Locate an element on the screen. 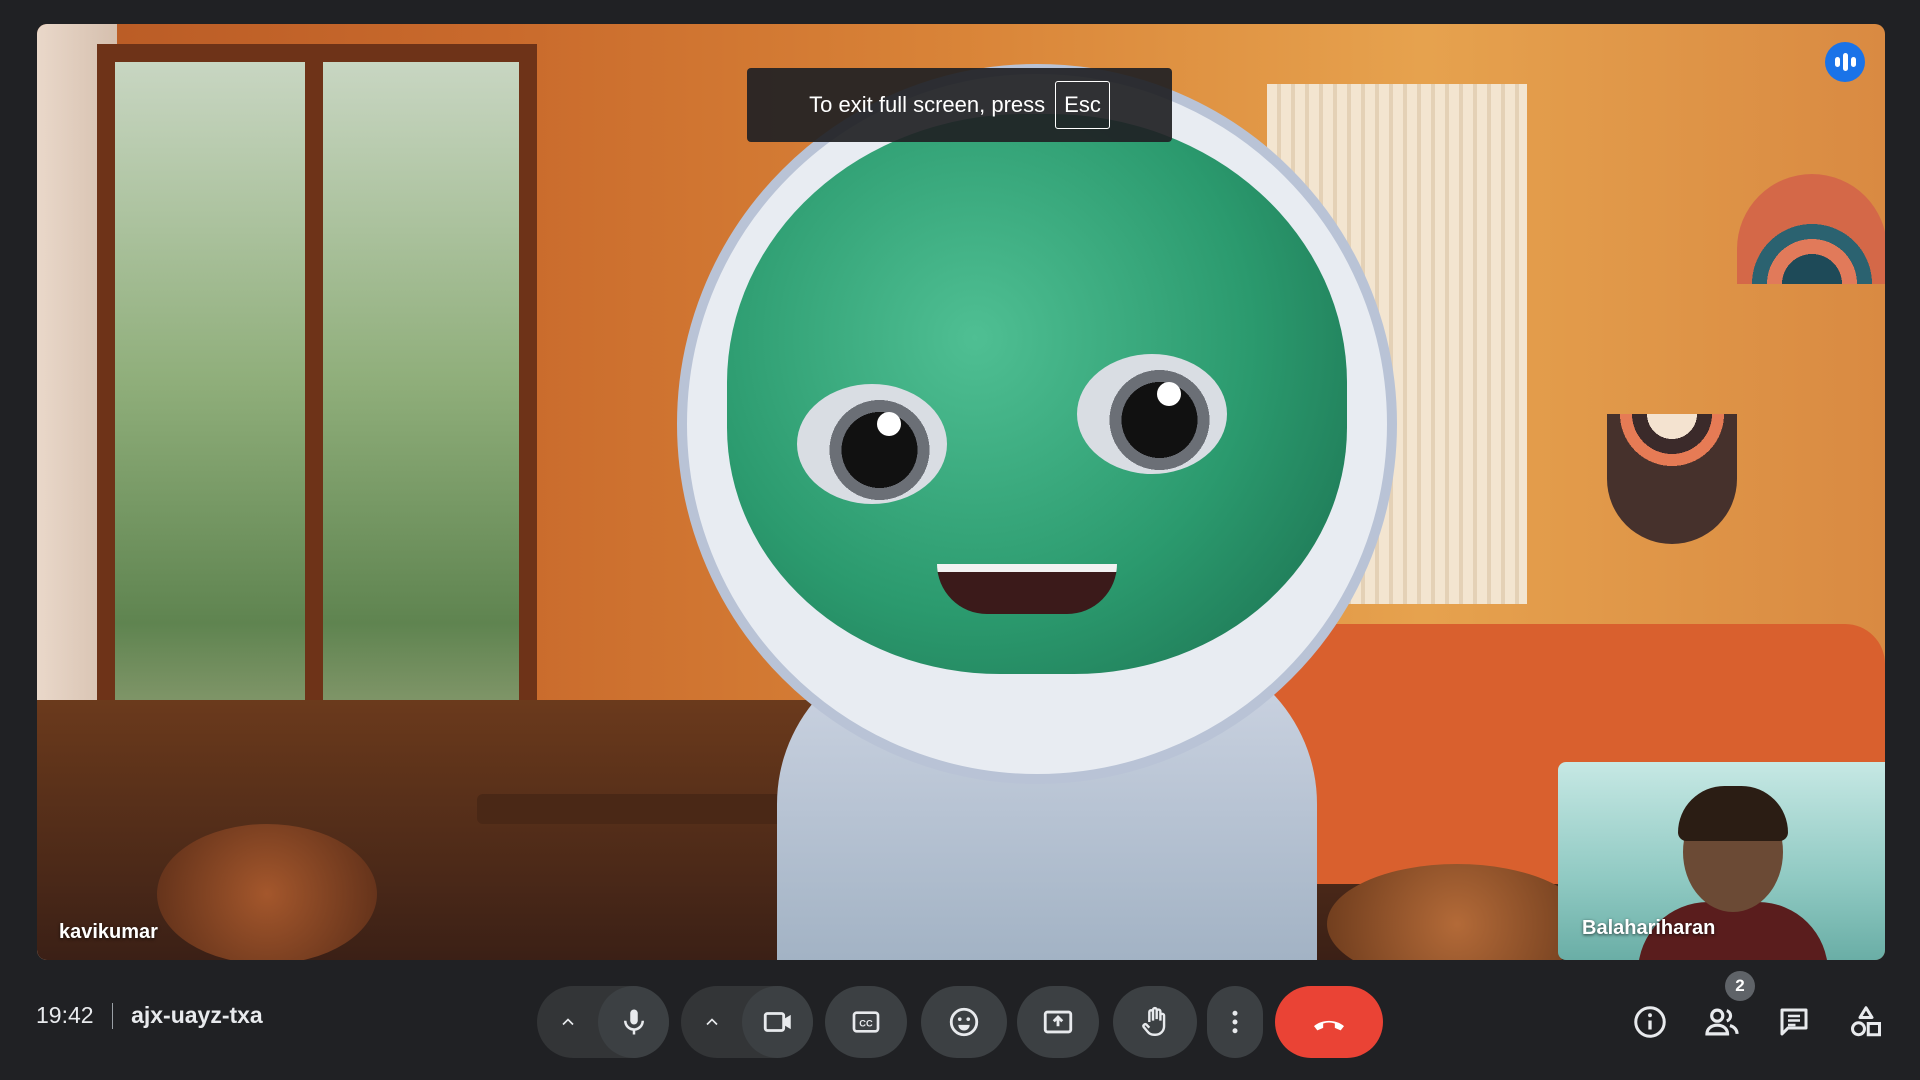  background-table is located at coordinates (647, 809).